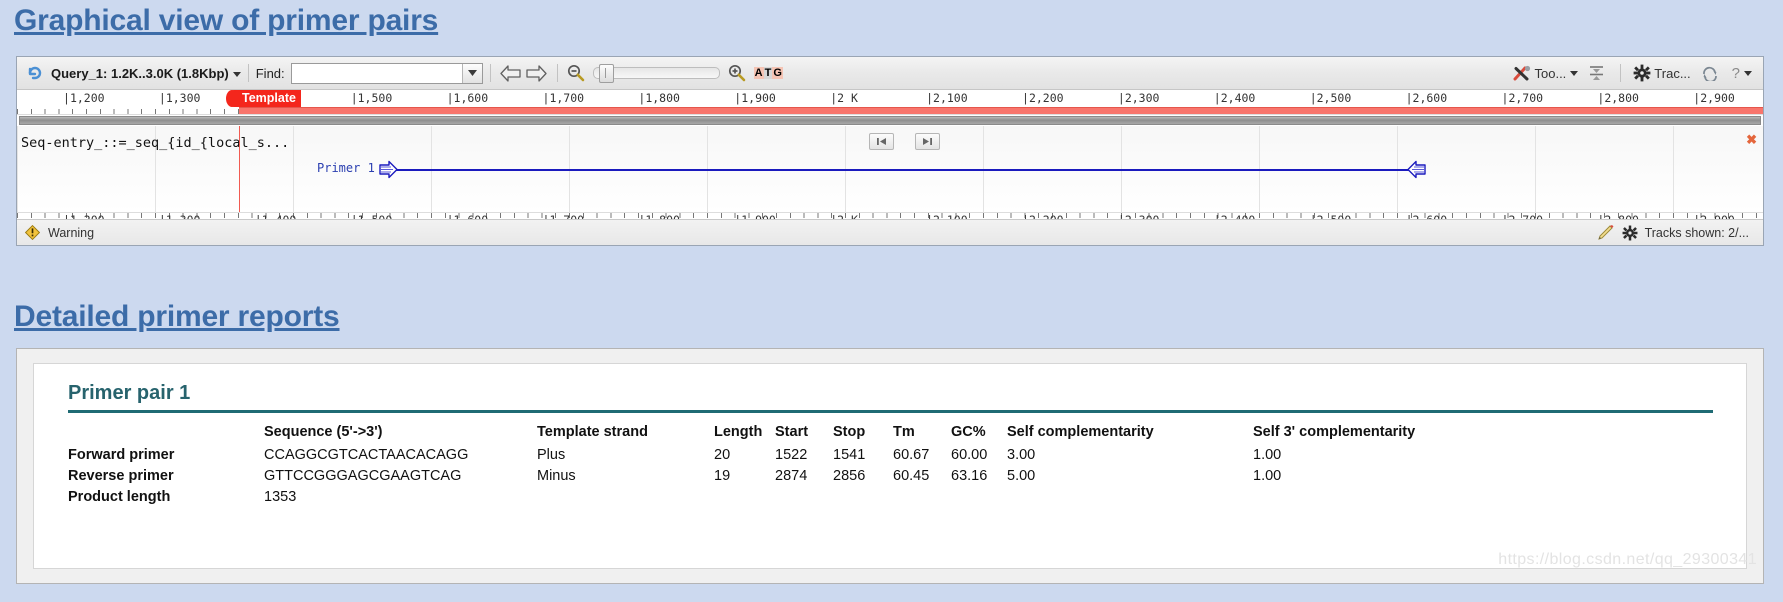 This screenshot has height=602, width=1783. I want to click on template-badge: Template, so click(263, 98).